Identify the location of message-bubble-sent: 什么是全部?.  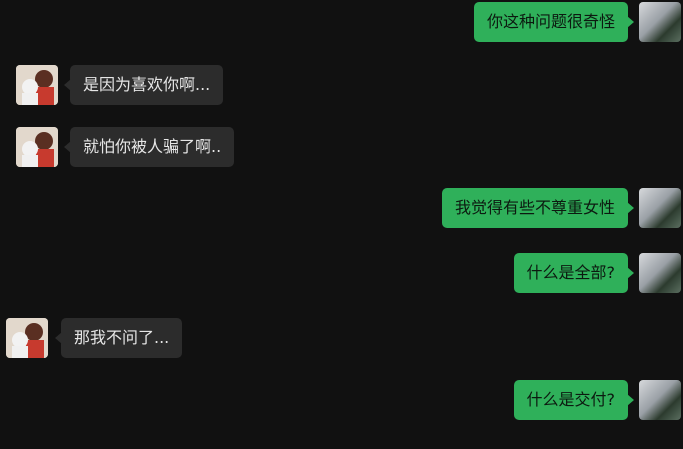
(573, 273).